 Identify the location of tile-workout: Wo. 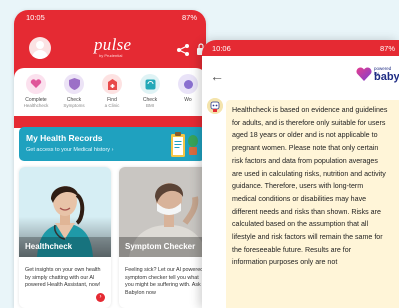
(188, 88).